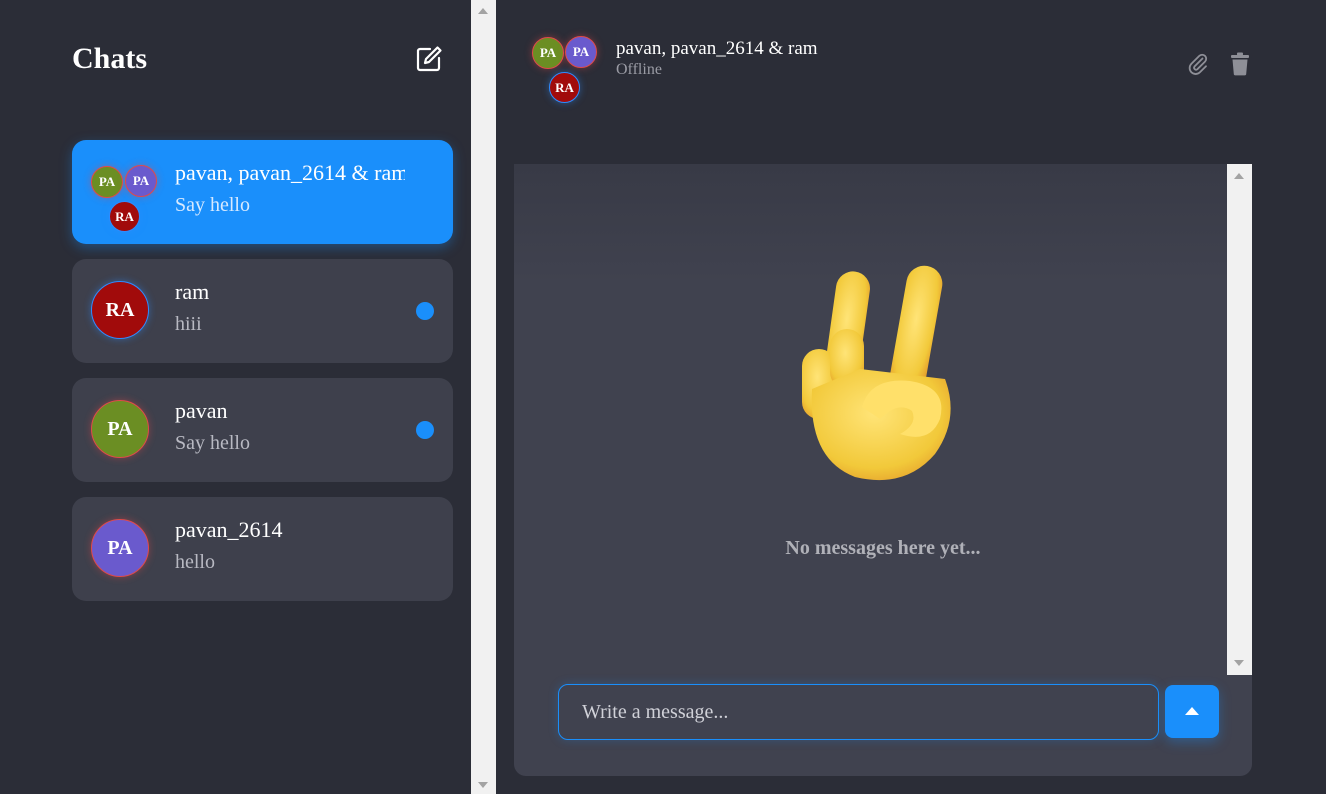 The height and width of the screenshot is (794, 1326). What do you see at coordinates (564, 87) in the screenshot?
I see `header-avatar: RA` at bounding box center [564, 87].